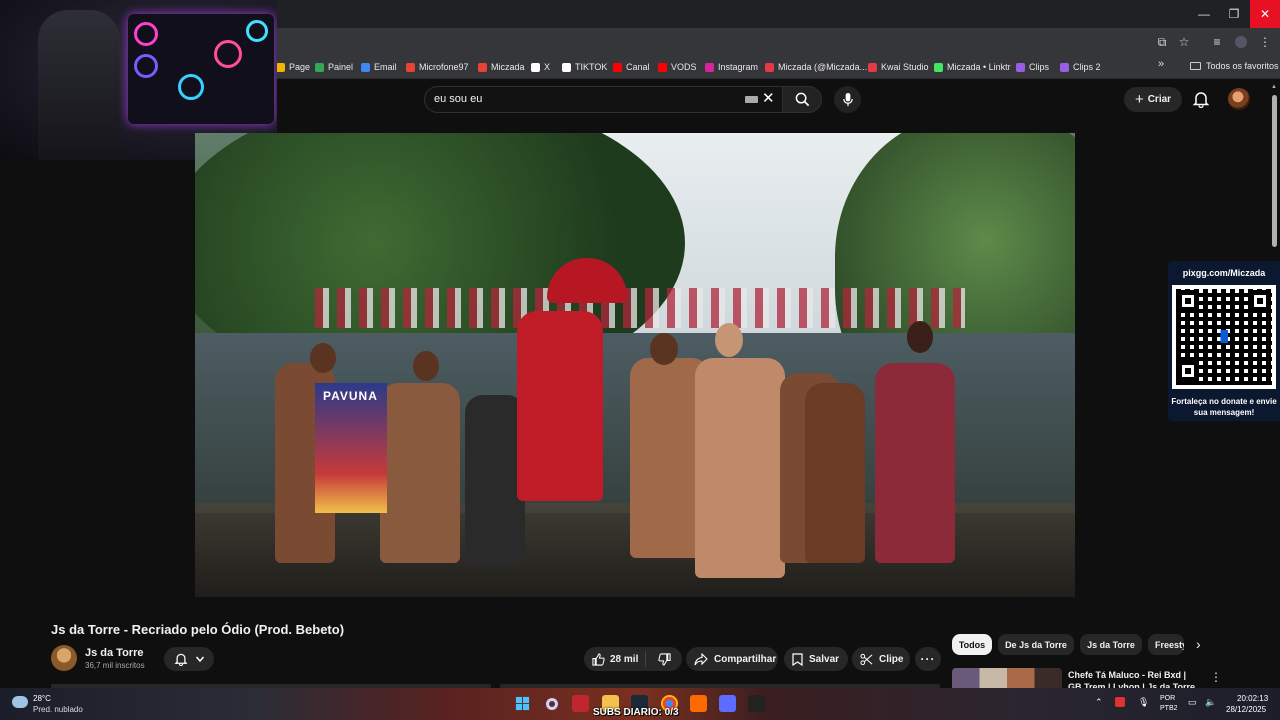 The image size is (1280, 720). I want to click on minimize-button: —, so click(1204, 14).